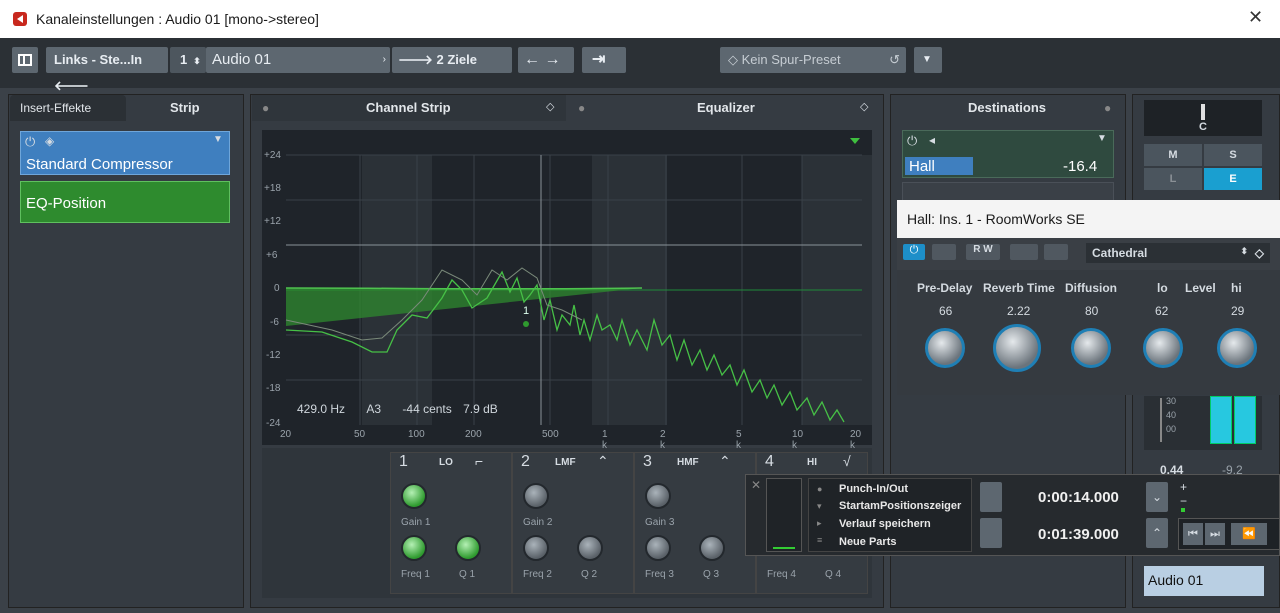  I want to click on pre-delay-knob, so click(945, 348).